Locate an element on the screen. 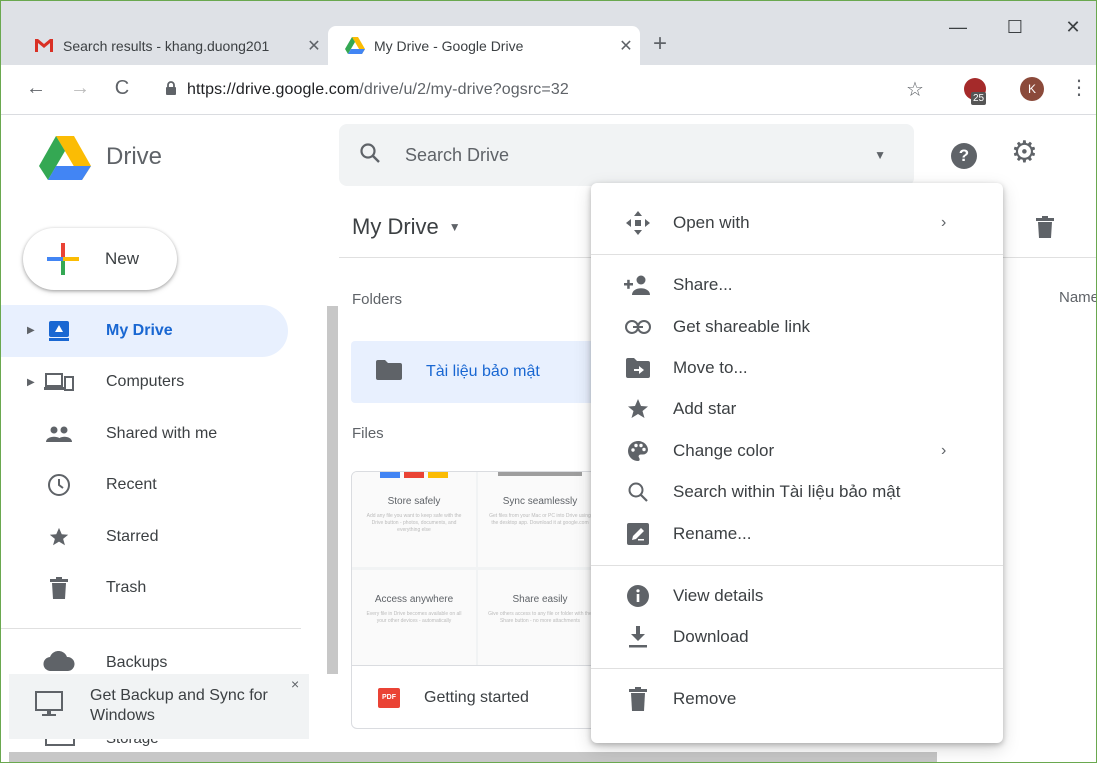 Image resolution: width=1097 pixels, height=763 pixels. my-drive-icon is located at coordinates (59, 331).